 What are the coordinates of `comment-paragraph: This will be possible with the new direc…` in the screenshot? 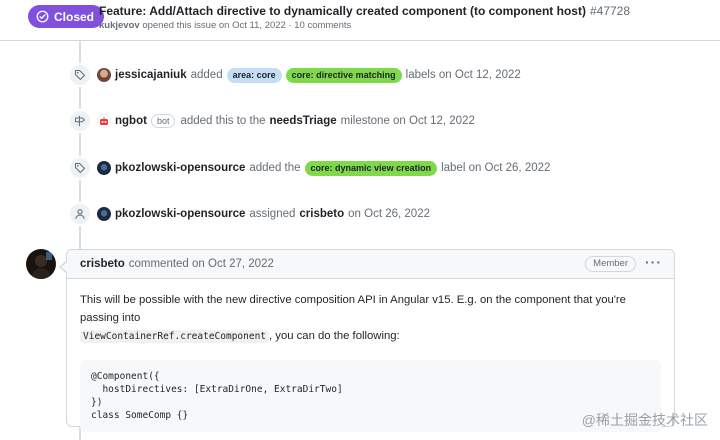 It's located at (370, 318).